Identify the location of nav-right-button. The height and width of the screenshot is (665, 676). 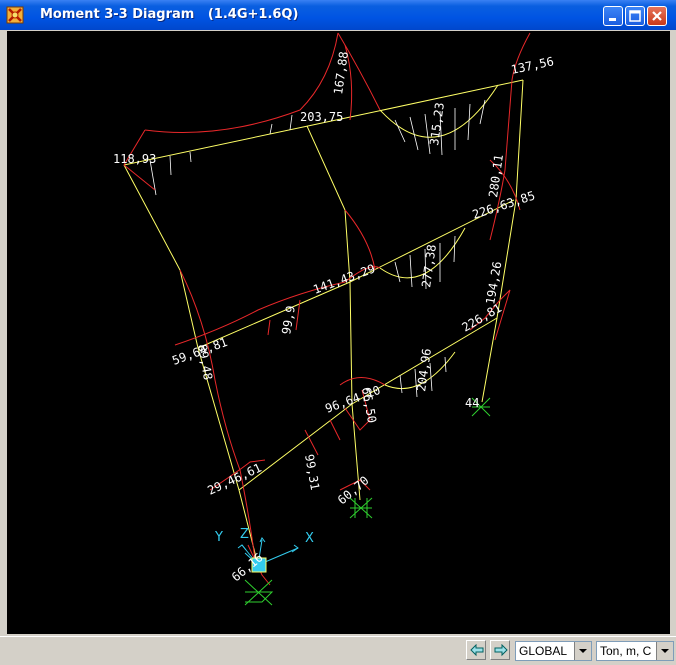
(500, 650).